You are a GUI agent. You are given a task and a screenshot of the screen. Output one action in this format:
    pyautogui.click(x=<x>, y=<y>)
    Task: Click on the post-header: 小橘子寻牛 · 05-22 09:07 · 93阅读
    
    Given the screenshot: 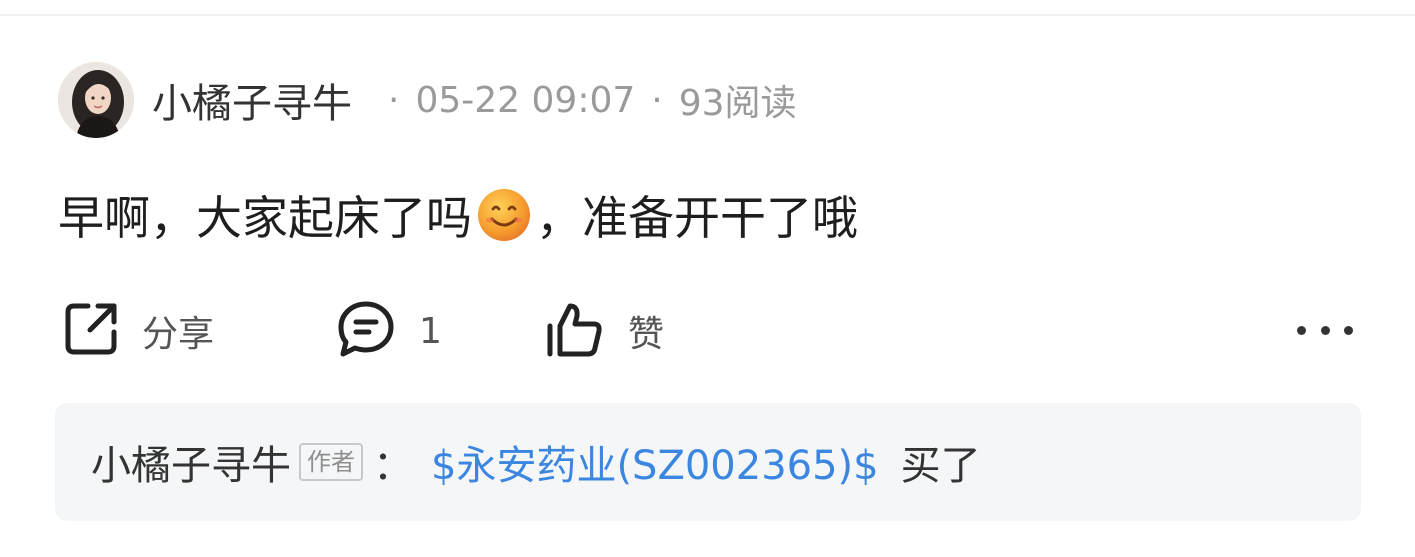 What is the action you would take?
    pyautogui.click(x=427, y=100)
    